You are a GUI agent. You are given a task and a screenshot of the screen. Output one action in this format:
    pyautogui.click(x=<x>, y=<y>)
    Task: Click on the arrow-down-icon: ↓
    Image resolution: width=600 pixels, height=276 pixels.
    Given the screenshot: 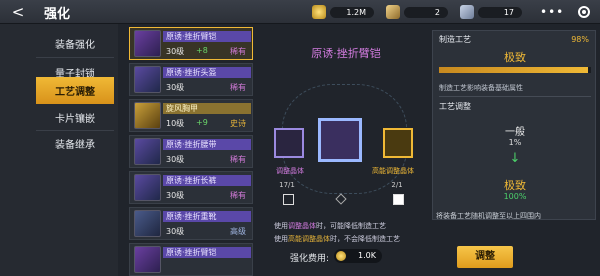 What is the action you would take?
    pyautogui.click(x=515, y=158)
    